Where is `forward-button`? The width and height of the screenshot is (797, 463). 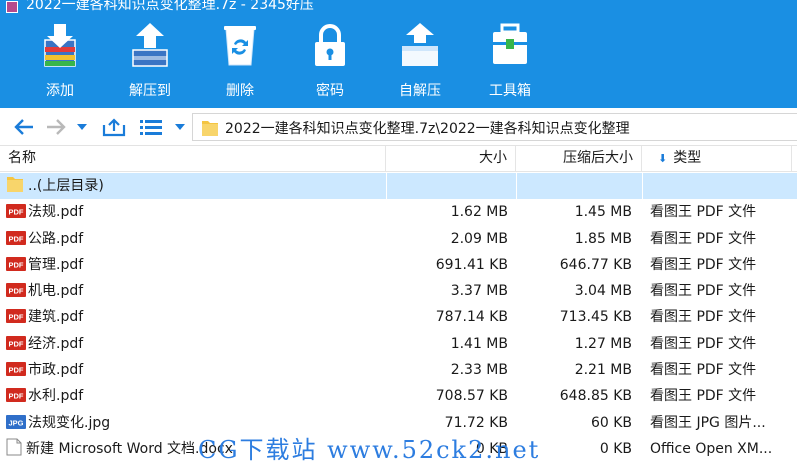 forward-button is located at coordinates (56, 127).